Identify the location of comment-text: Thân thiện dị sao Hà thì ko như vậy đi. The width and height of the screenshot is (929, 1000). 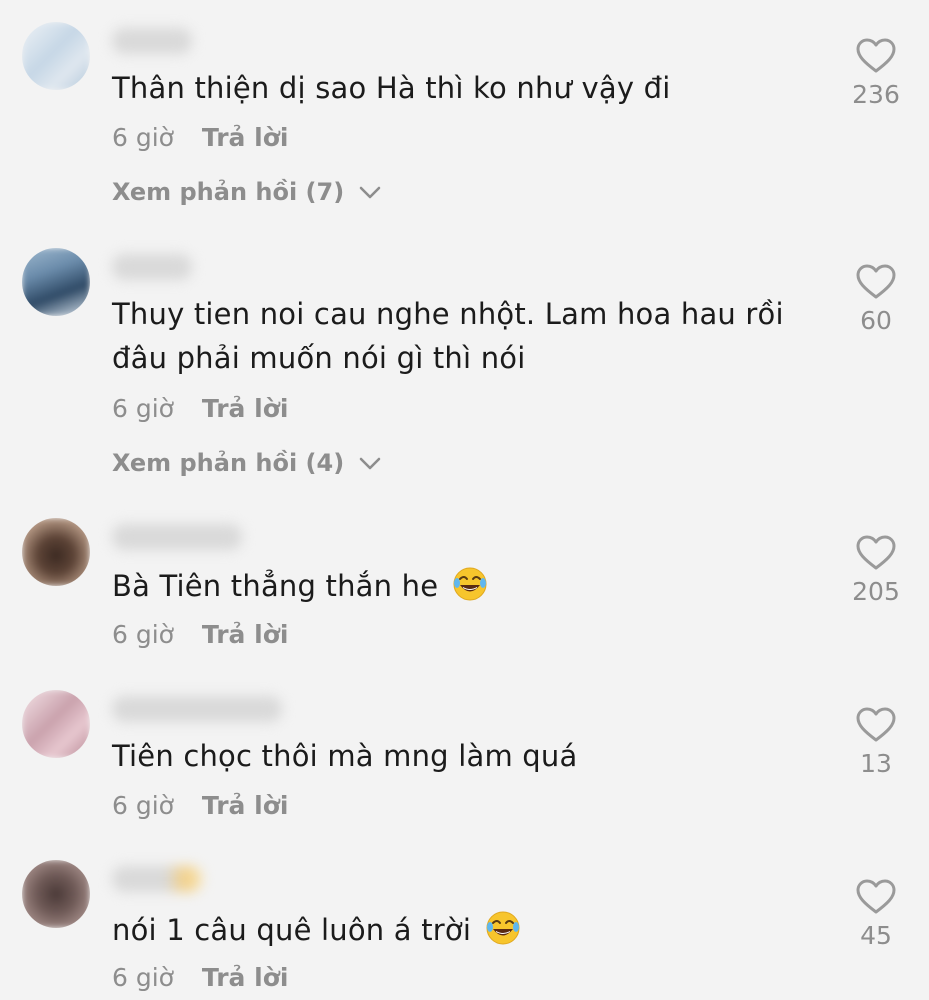
(391, 88).